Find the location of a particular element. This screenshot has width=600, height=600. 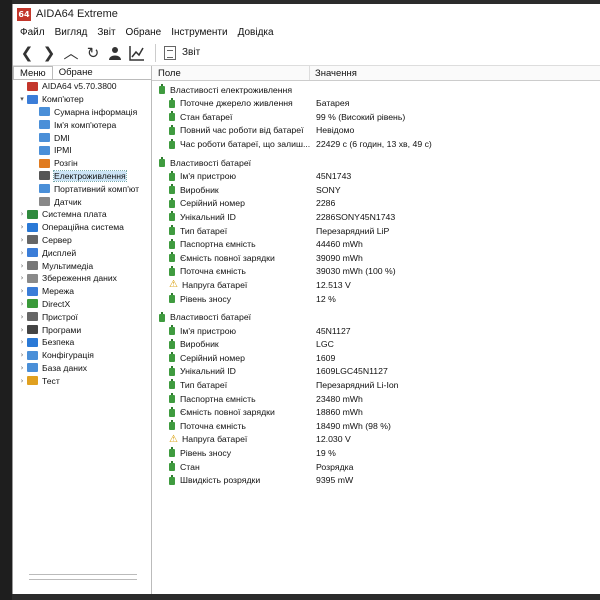

tree-item: › Безпека is located at coordinates (82, 342).